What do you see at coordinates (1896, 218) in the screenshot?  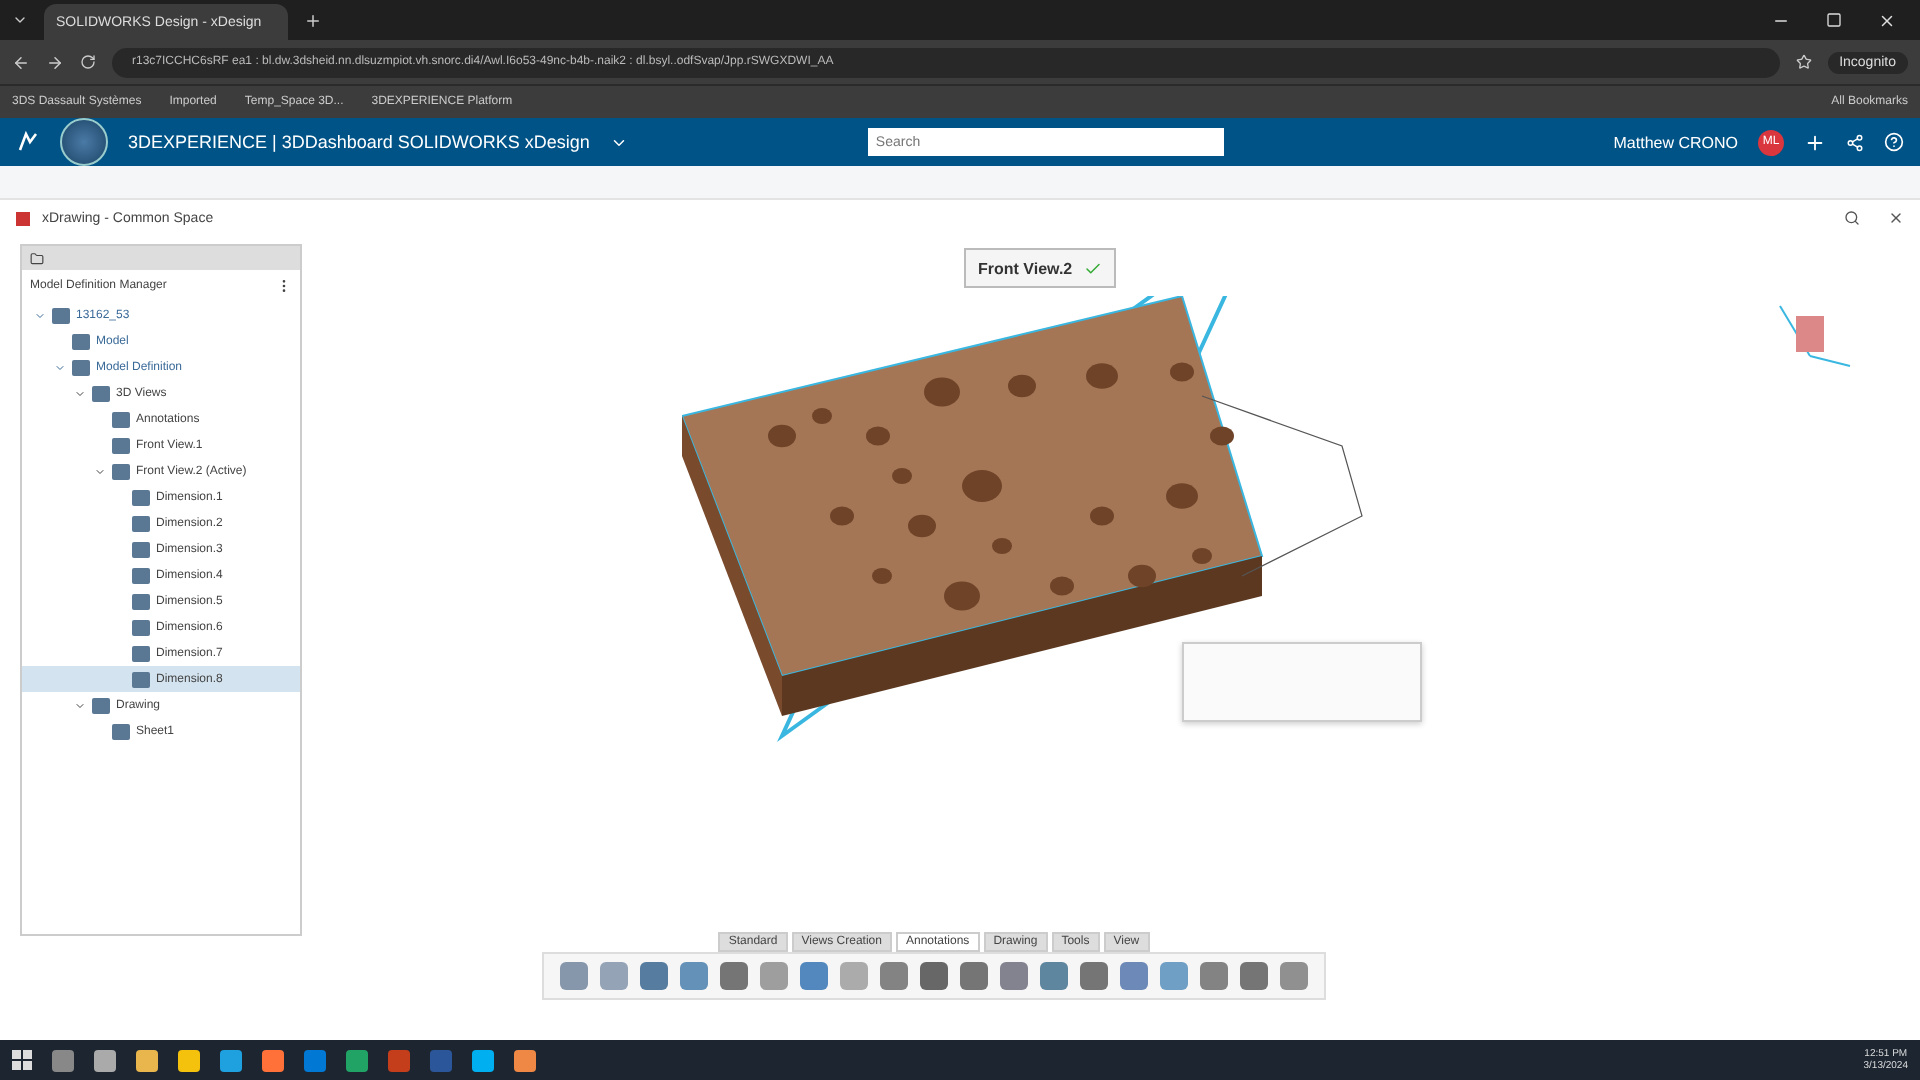 I see `close-icon` at bounding box center [1896, 218].